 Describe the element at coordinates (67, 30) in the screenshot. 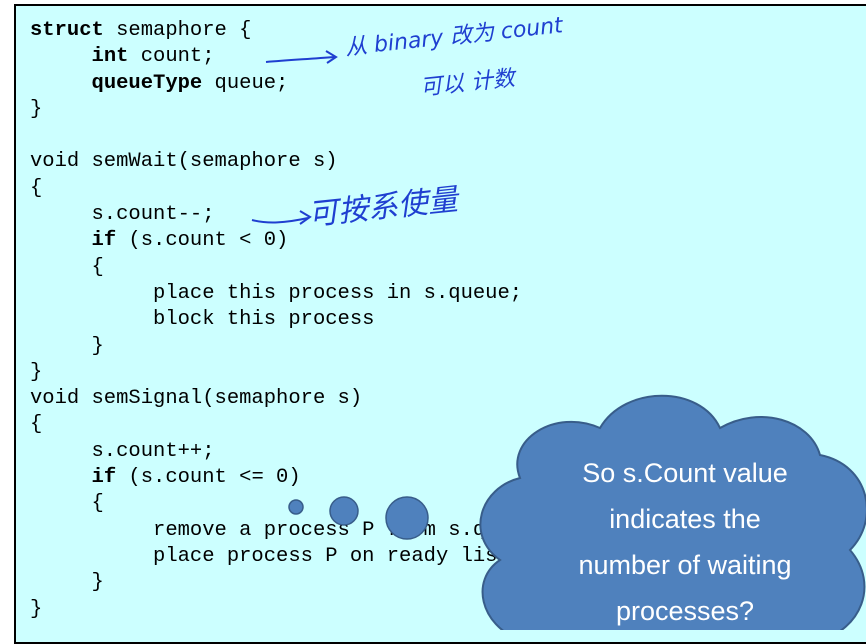

I see `code-keyword: struct` at that location.